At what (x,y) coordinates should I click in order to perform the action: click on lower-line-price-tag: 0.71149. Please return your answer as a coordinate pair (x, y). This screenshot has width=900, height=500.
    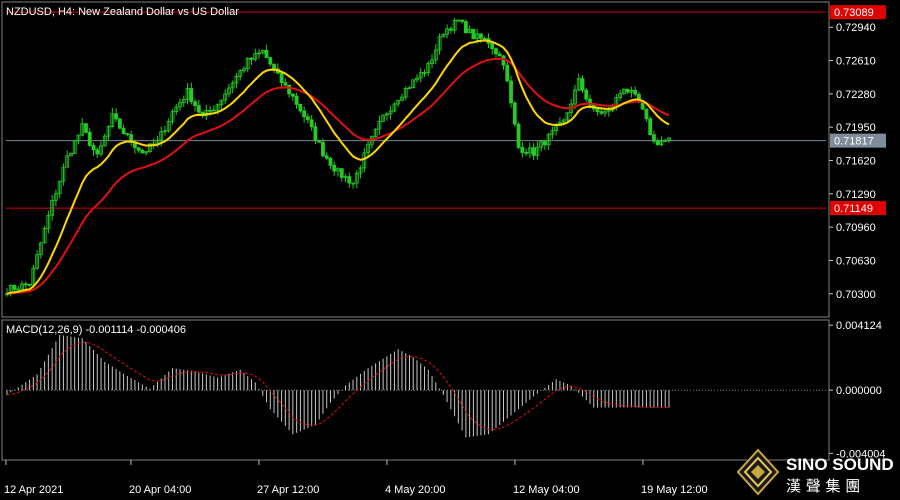
    Looking at the image, I should click on (853, 209).